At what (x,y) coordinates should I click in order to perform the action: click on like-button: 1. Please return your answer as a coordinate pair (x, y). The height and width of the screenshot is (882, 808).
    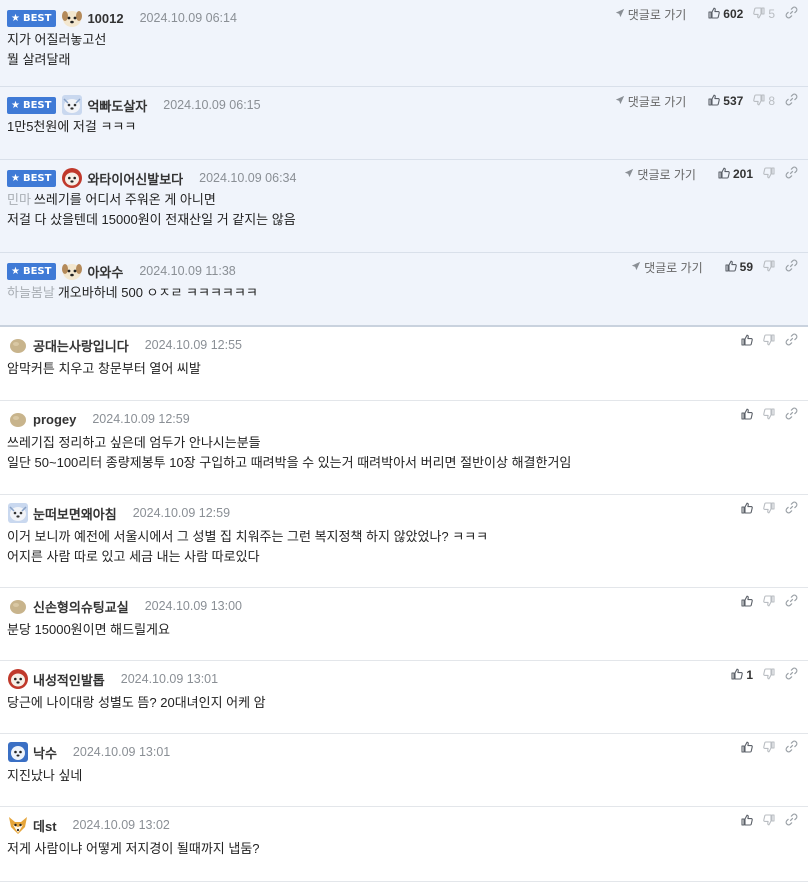
    Looking at the image, I should click on (742, 675).